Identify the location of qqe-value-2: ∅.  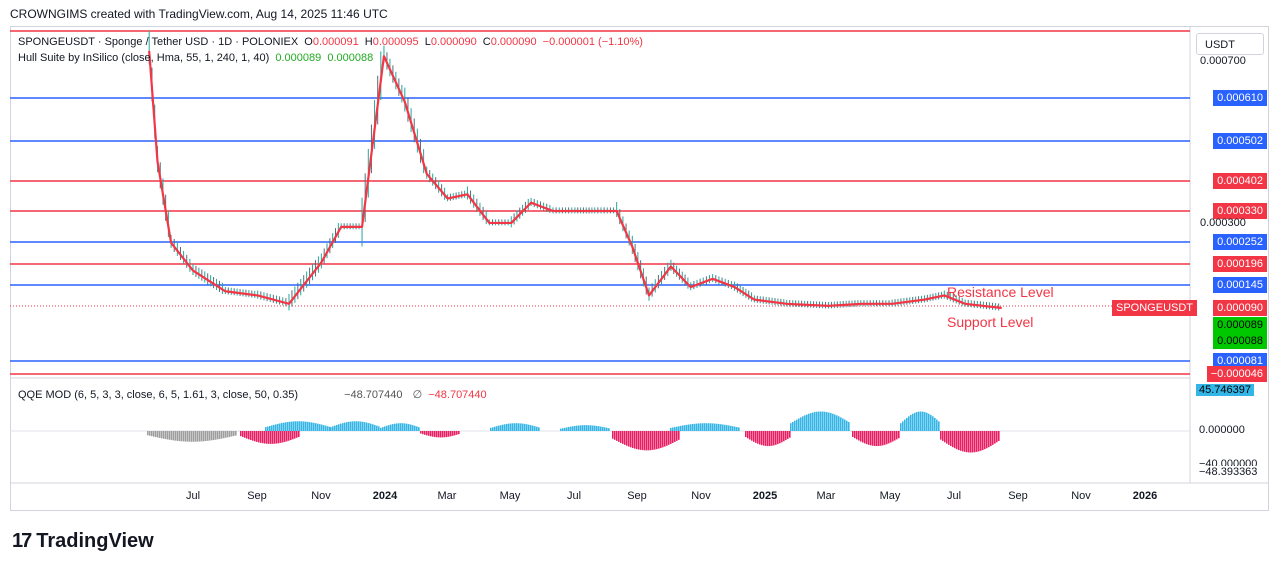
(417, 395).